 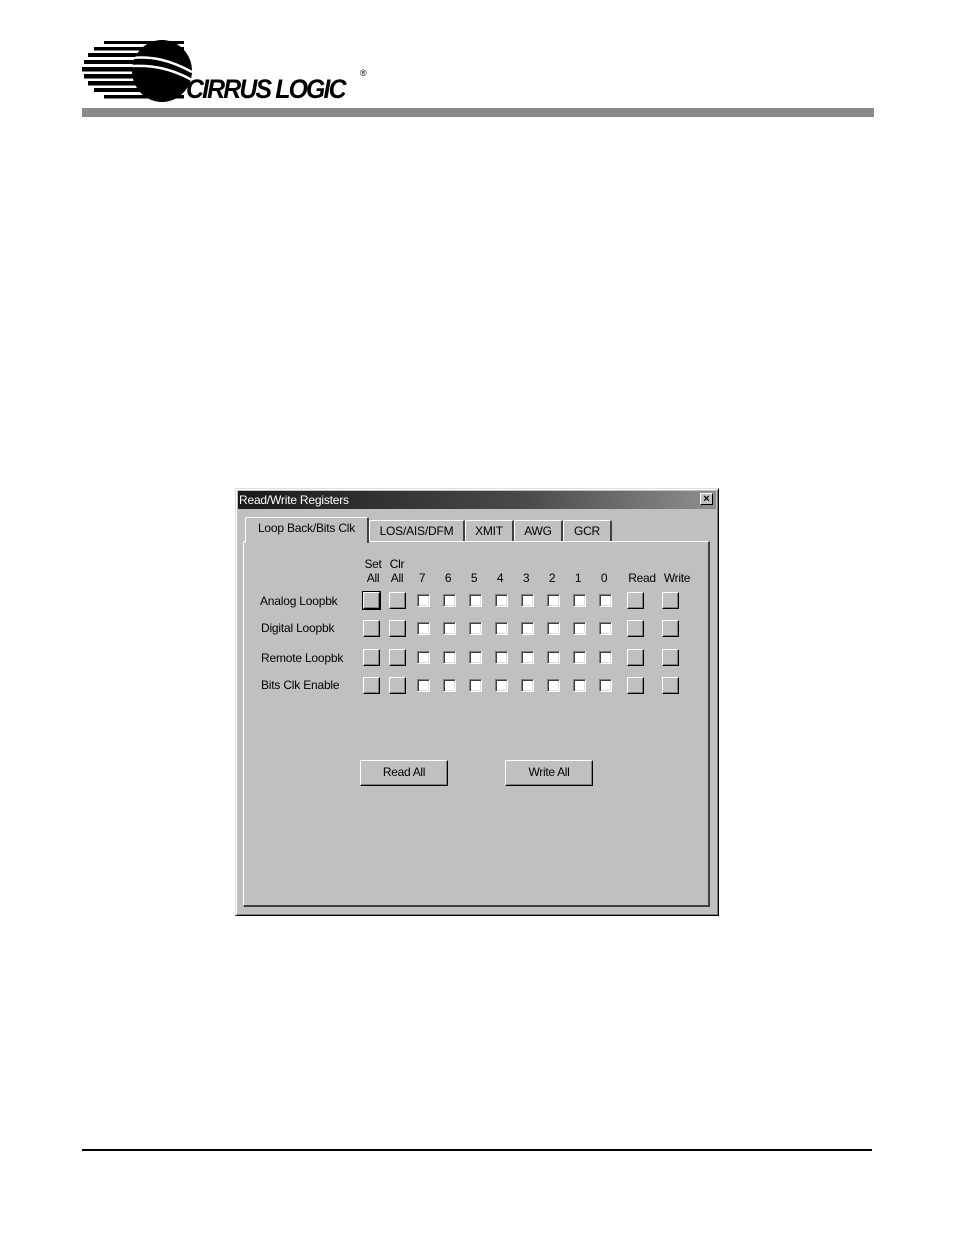 I want to click on col-header-bit-7: 7, so click(x=422, y=578).